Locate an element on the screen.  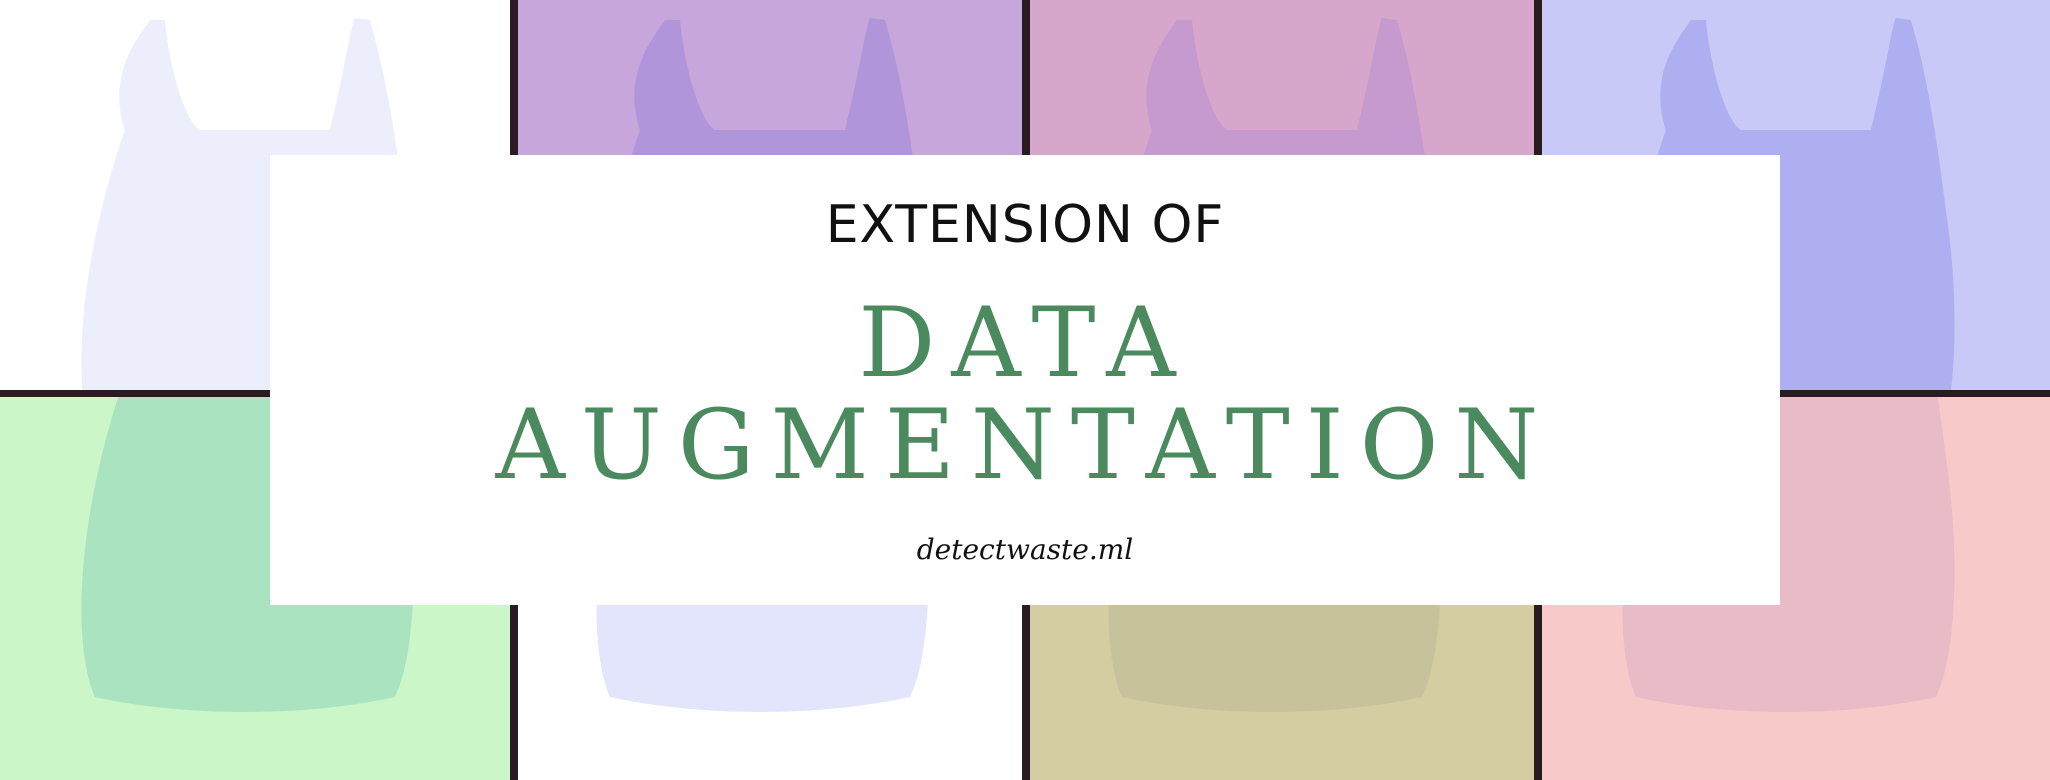
title-line-1: DATA is located at coordinates (1025, 343).